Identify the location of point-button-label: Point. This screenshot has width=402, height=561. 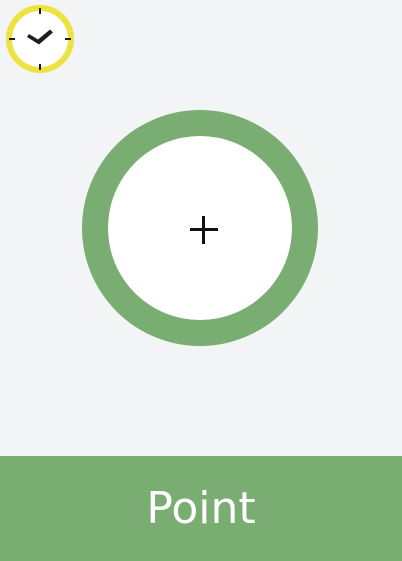
(201, 508).